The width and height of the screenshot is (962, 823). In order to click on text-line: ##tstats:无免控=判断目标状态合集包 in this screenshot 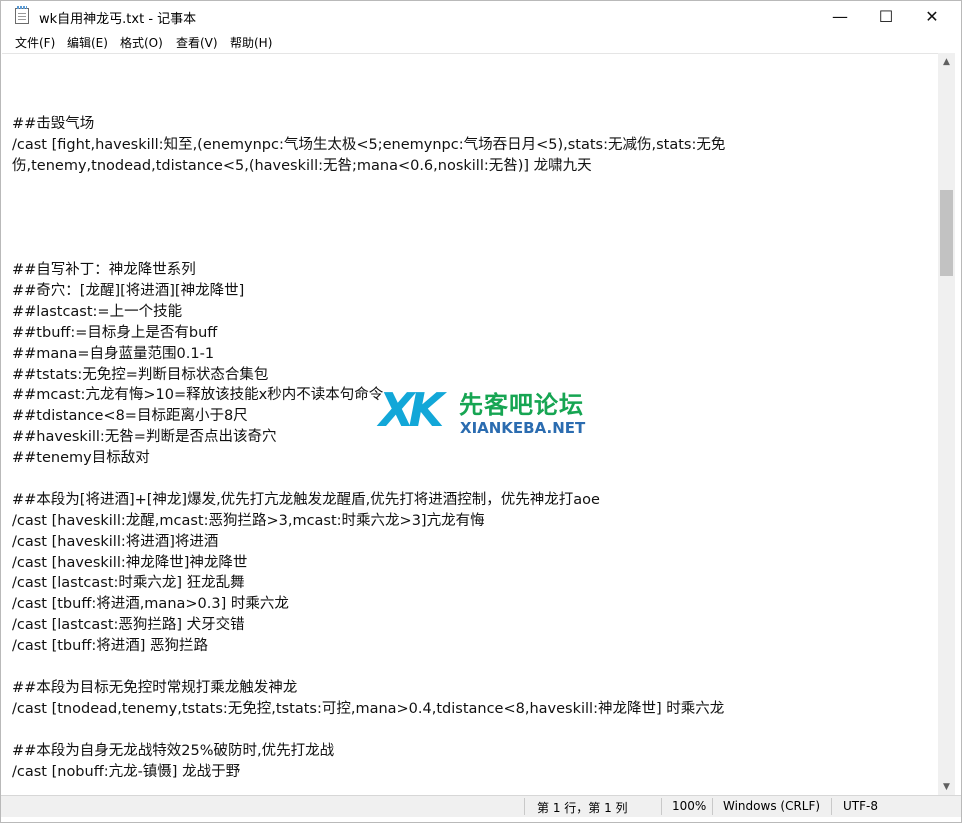, I will do `click(368, 375)`.